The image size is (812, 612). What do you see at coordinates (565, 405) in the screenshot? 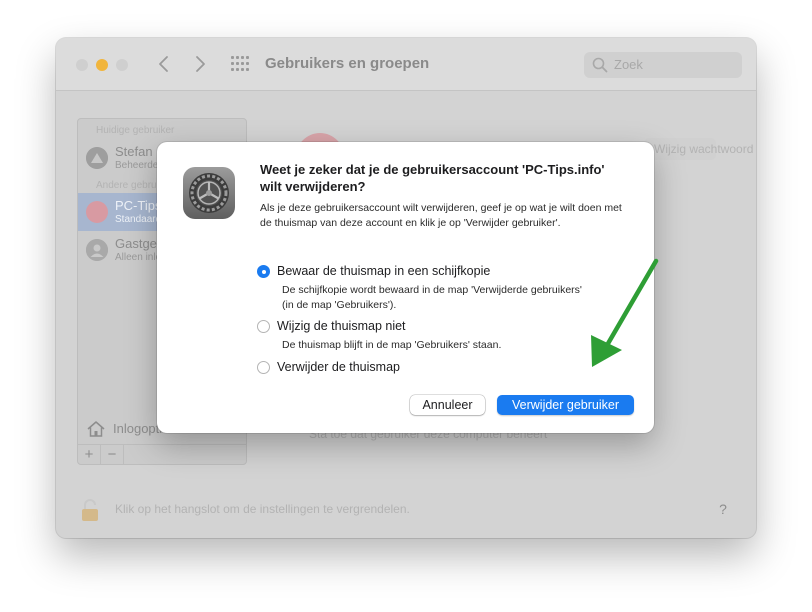
I see `delete-user-button: Verwijder gebruiker` at bounding box center [565, 405].